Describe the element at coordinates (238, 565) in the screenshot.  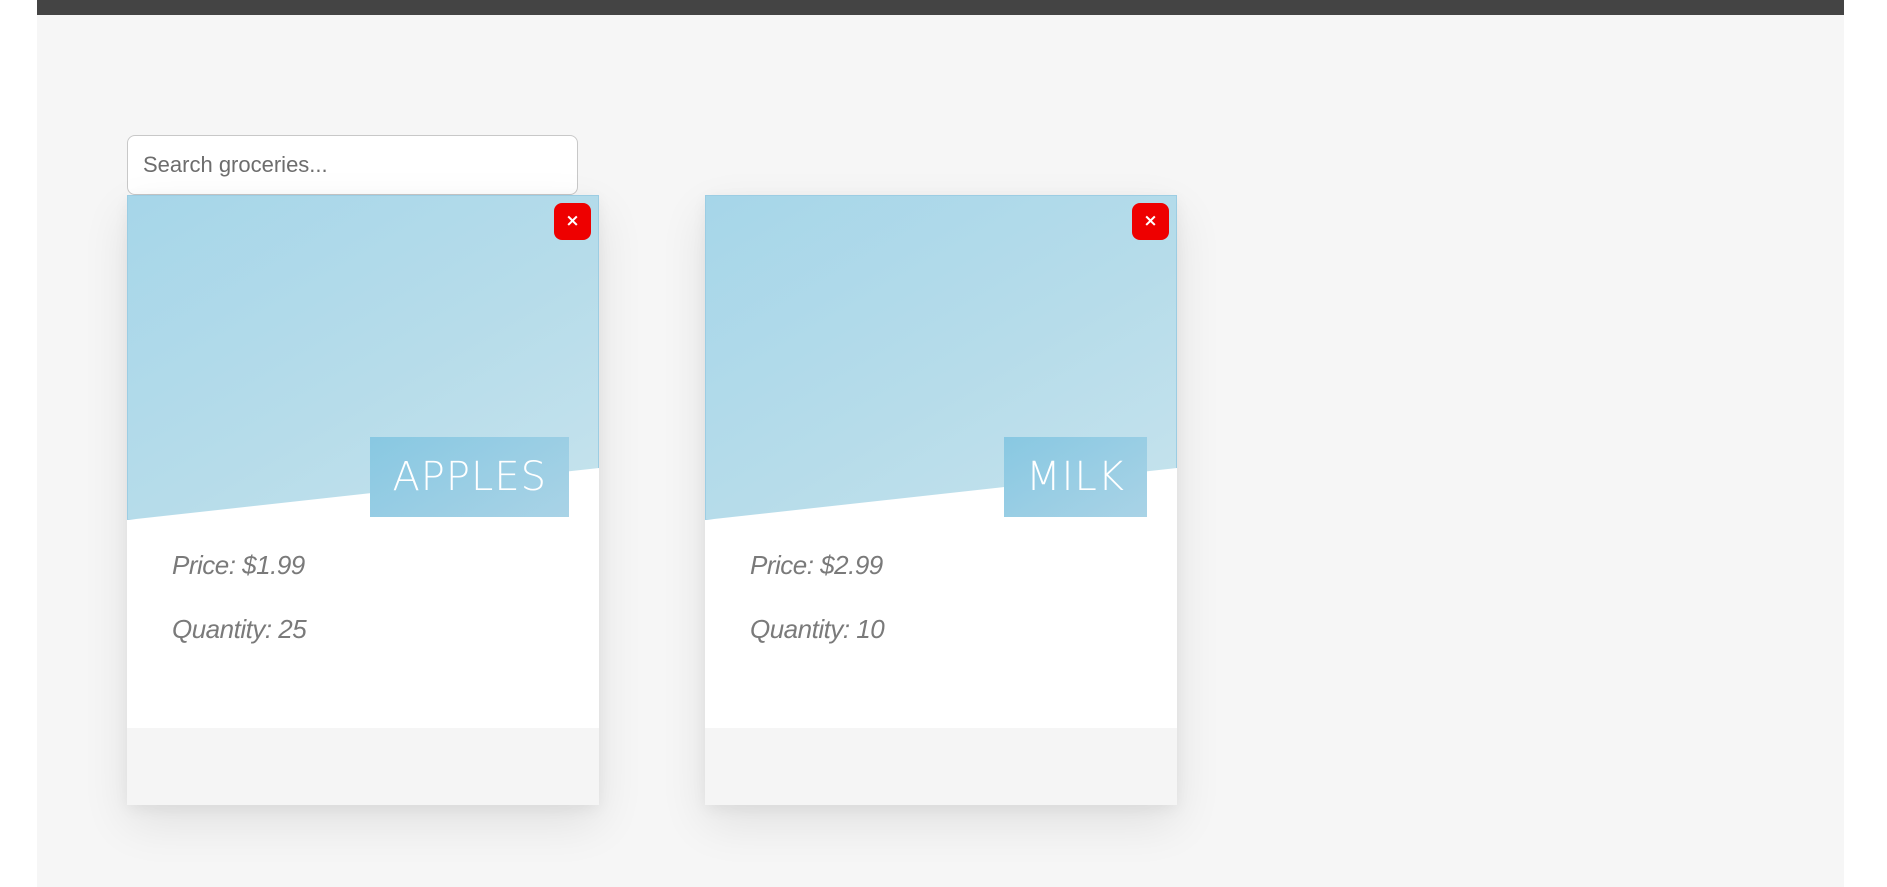
I see `price-text: Price: $1.99` at that location.